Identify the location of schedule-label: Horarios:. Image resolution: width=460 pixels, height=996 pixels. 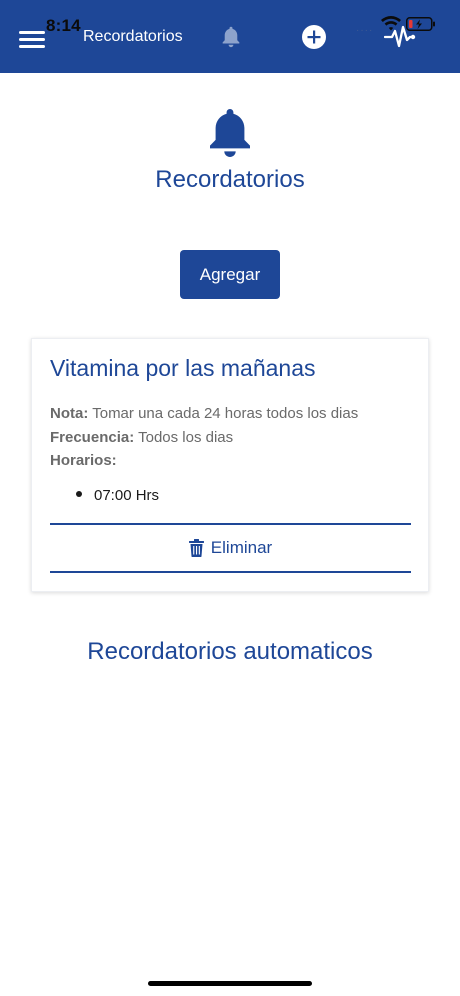
(83, 460).